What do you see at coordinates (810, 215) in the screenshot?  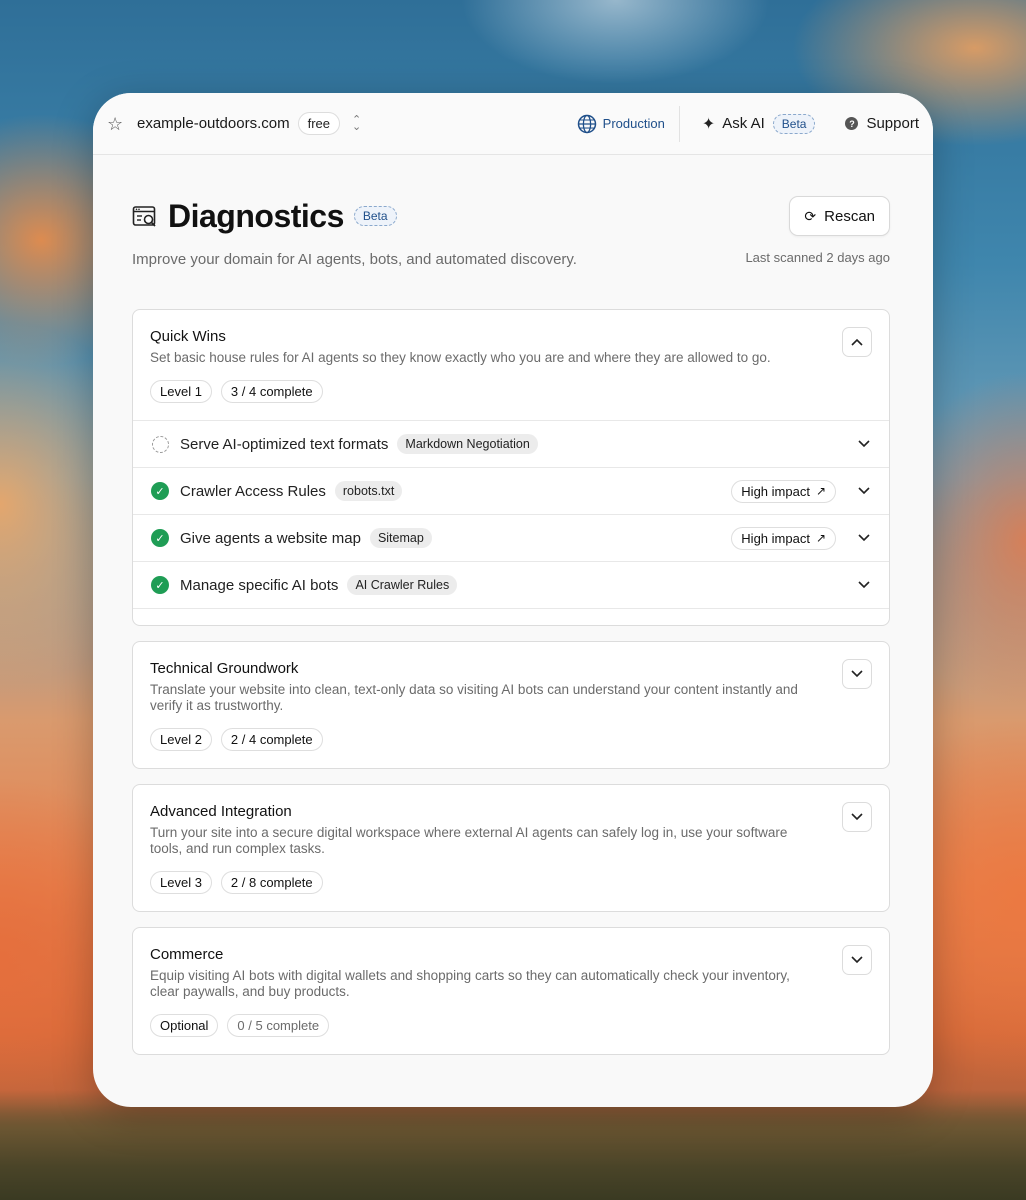 I see `refresh-icon: ⟳` at bounding box center [810, 215].